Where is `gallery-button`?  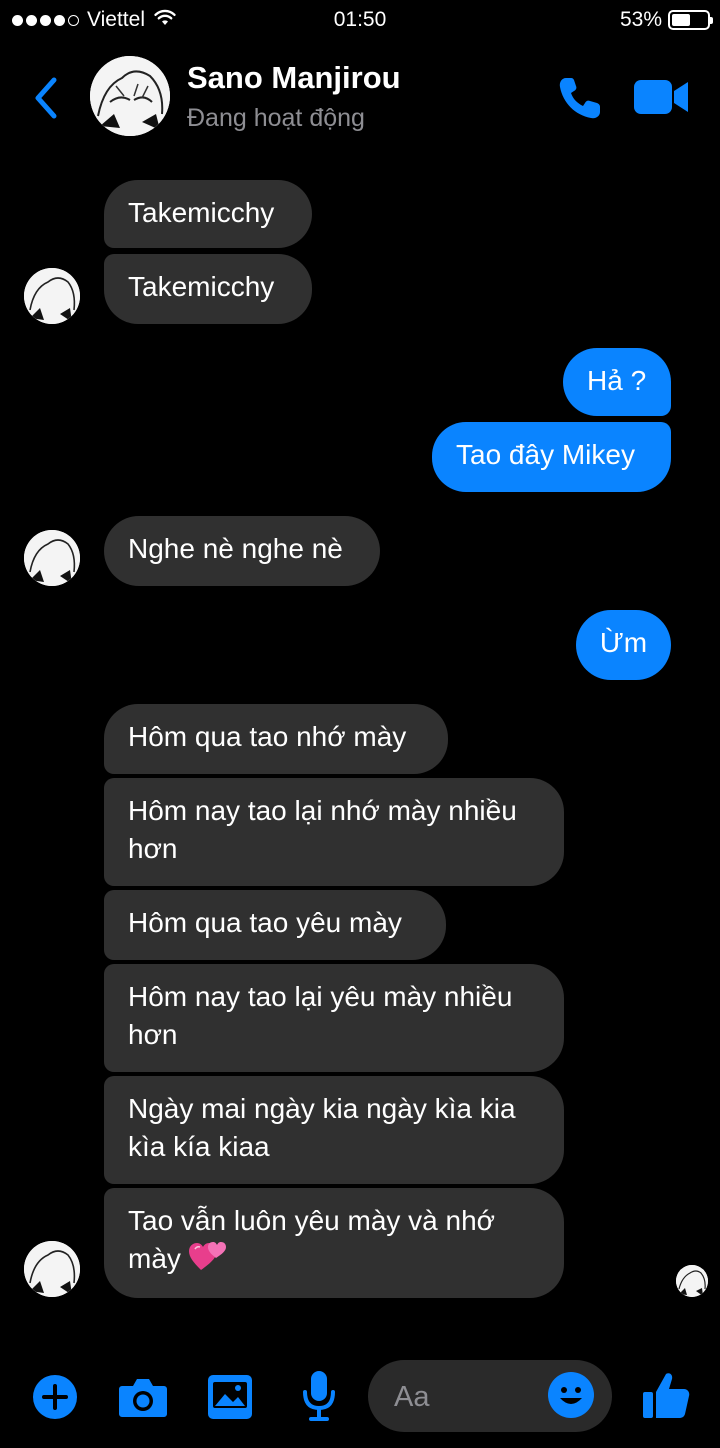
gallery-button is located at coordinates (230, 1397).